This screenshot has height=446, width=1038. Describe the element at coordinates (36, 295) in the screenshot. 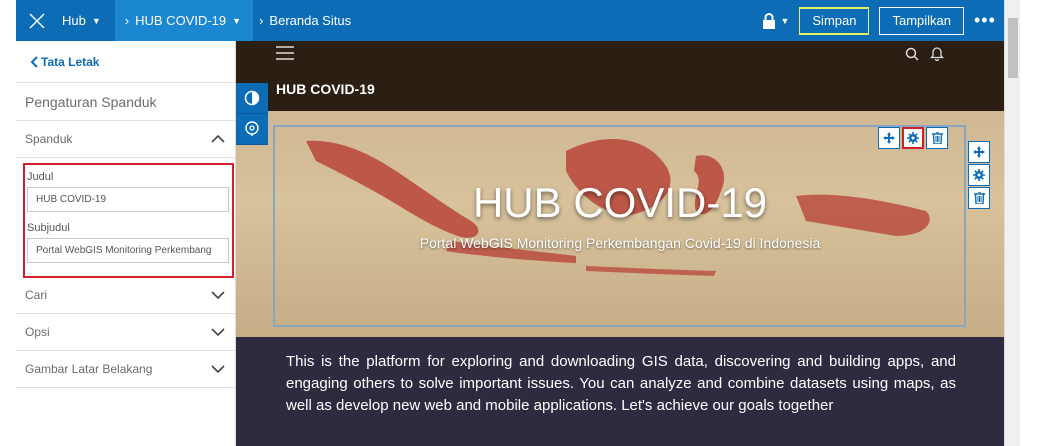

I see `section-search-label: Cari` at that location.